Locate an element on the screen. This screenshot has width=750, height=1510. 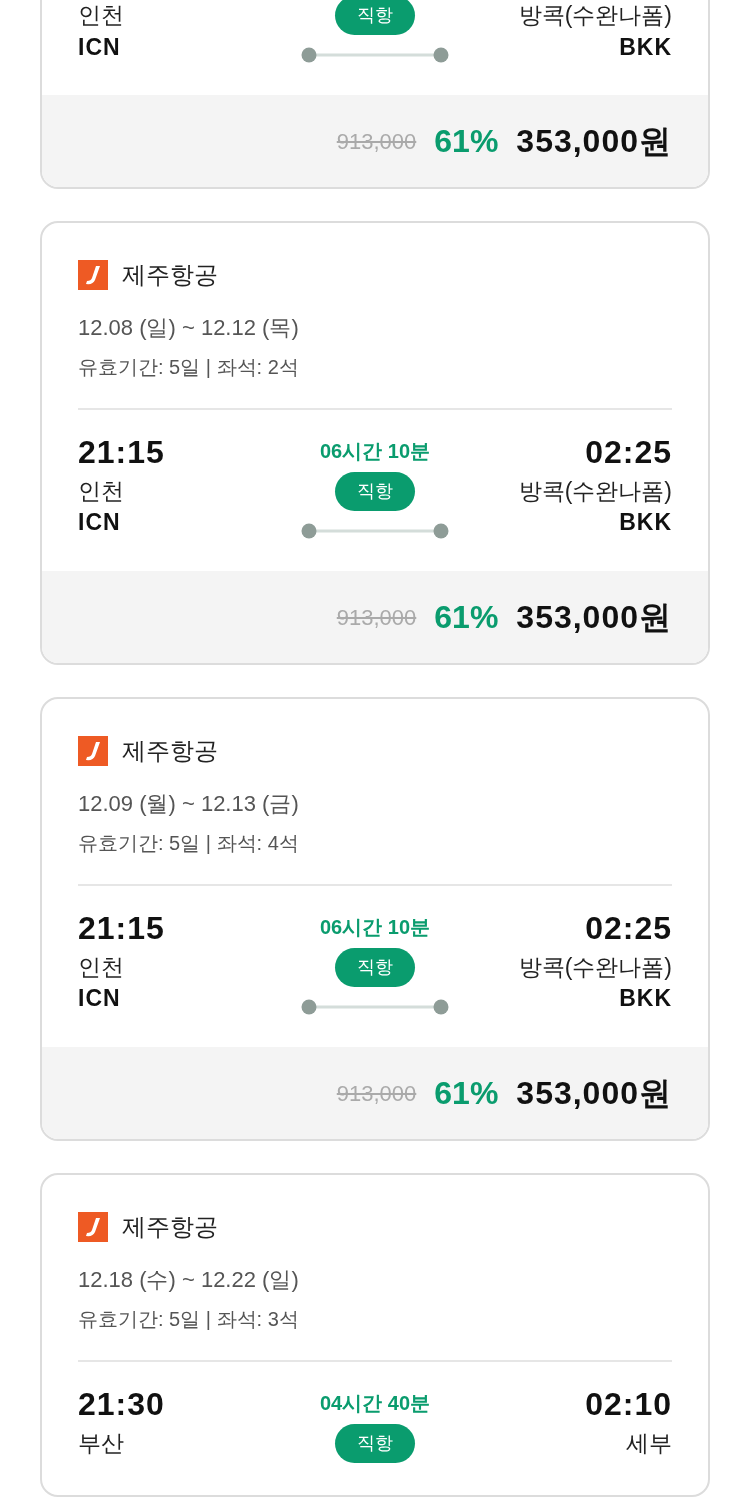
validity-seats: 유효기간: 5일 | 좌석: 4석 is located at coordinates (375, 843).